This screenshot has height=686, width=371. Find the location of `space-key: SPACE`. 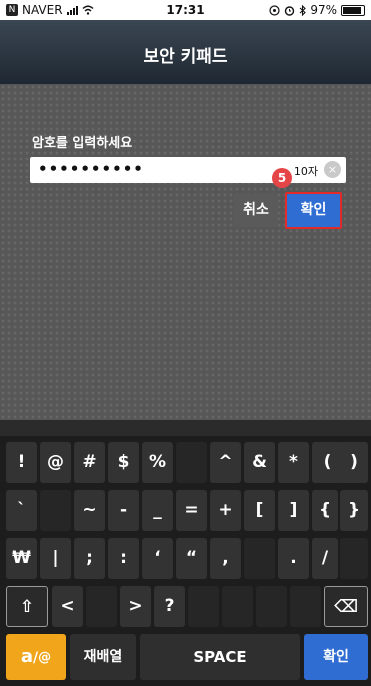

space-key: SPACE is located at coordinates (220, 657).